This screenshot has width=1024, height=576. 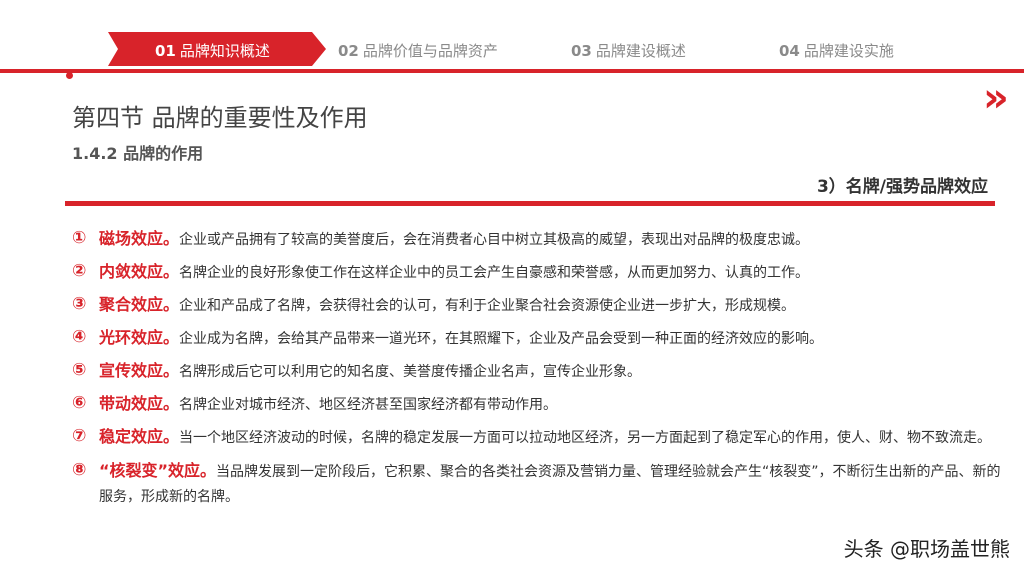 What do you see at coordinates (139, 403) in the screenshot?
I see `item-term: 带动效应。` at bounding box center [139, 403].